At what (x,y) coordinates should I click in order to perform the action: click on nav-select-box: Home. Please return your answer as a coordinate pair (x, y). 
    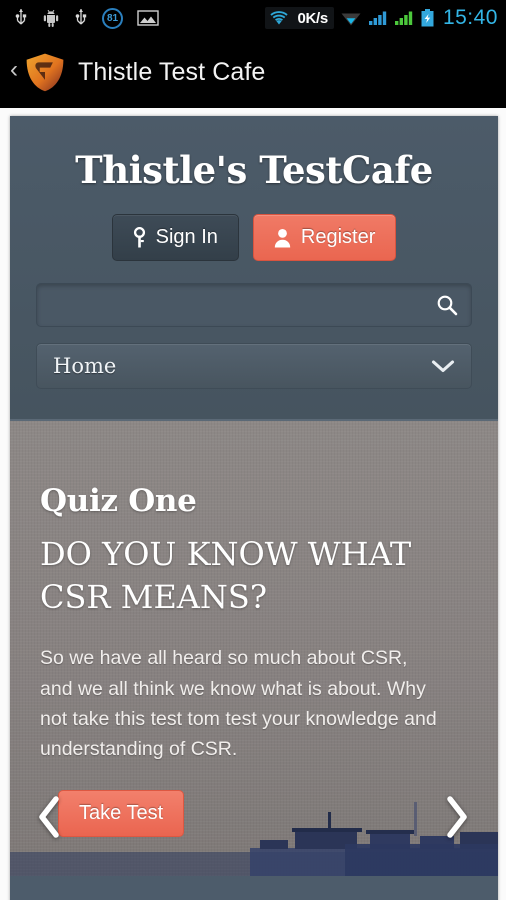
    Looking at the image, I should click on (254, 366).